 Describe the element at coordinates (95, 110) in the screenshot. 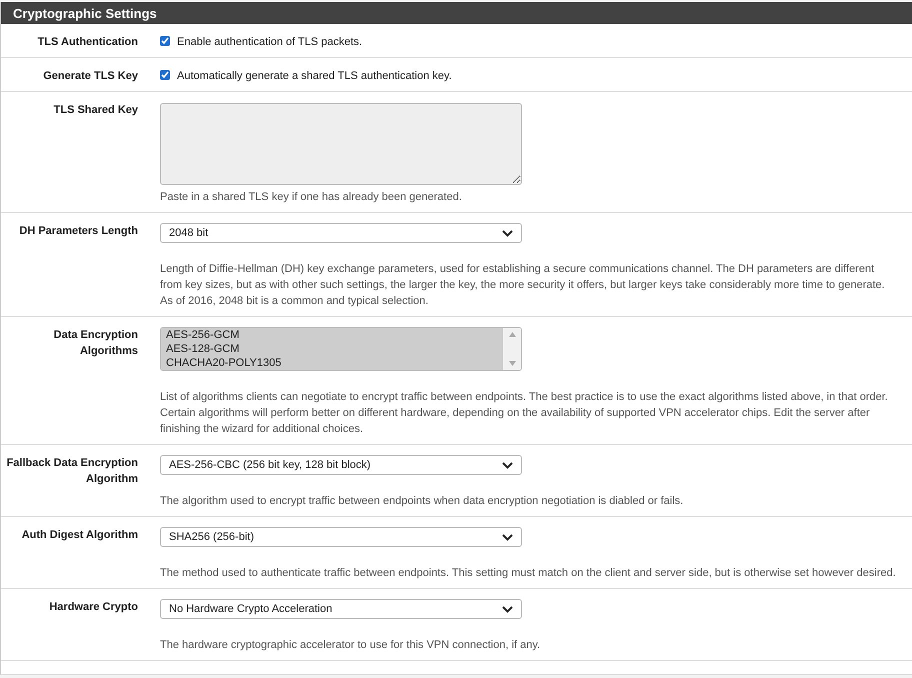

I see `field-label: TLS Shared Key` at that location.